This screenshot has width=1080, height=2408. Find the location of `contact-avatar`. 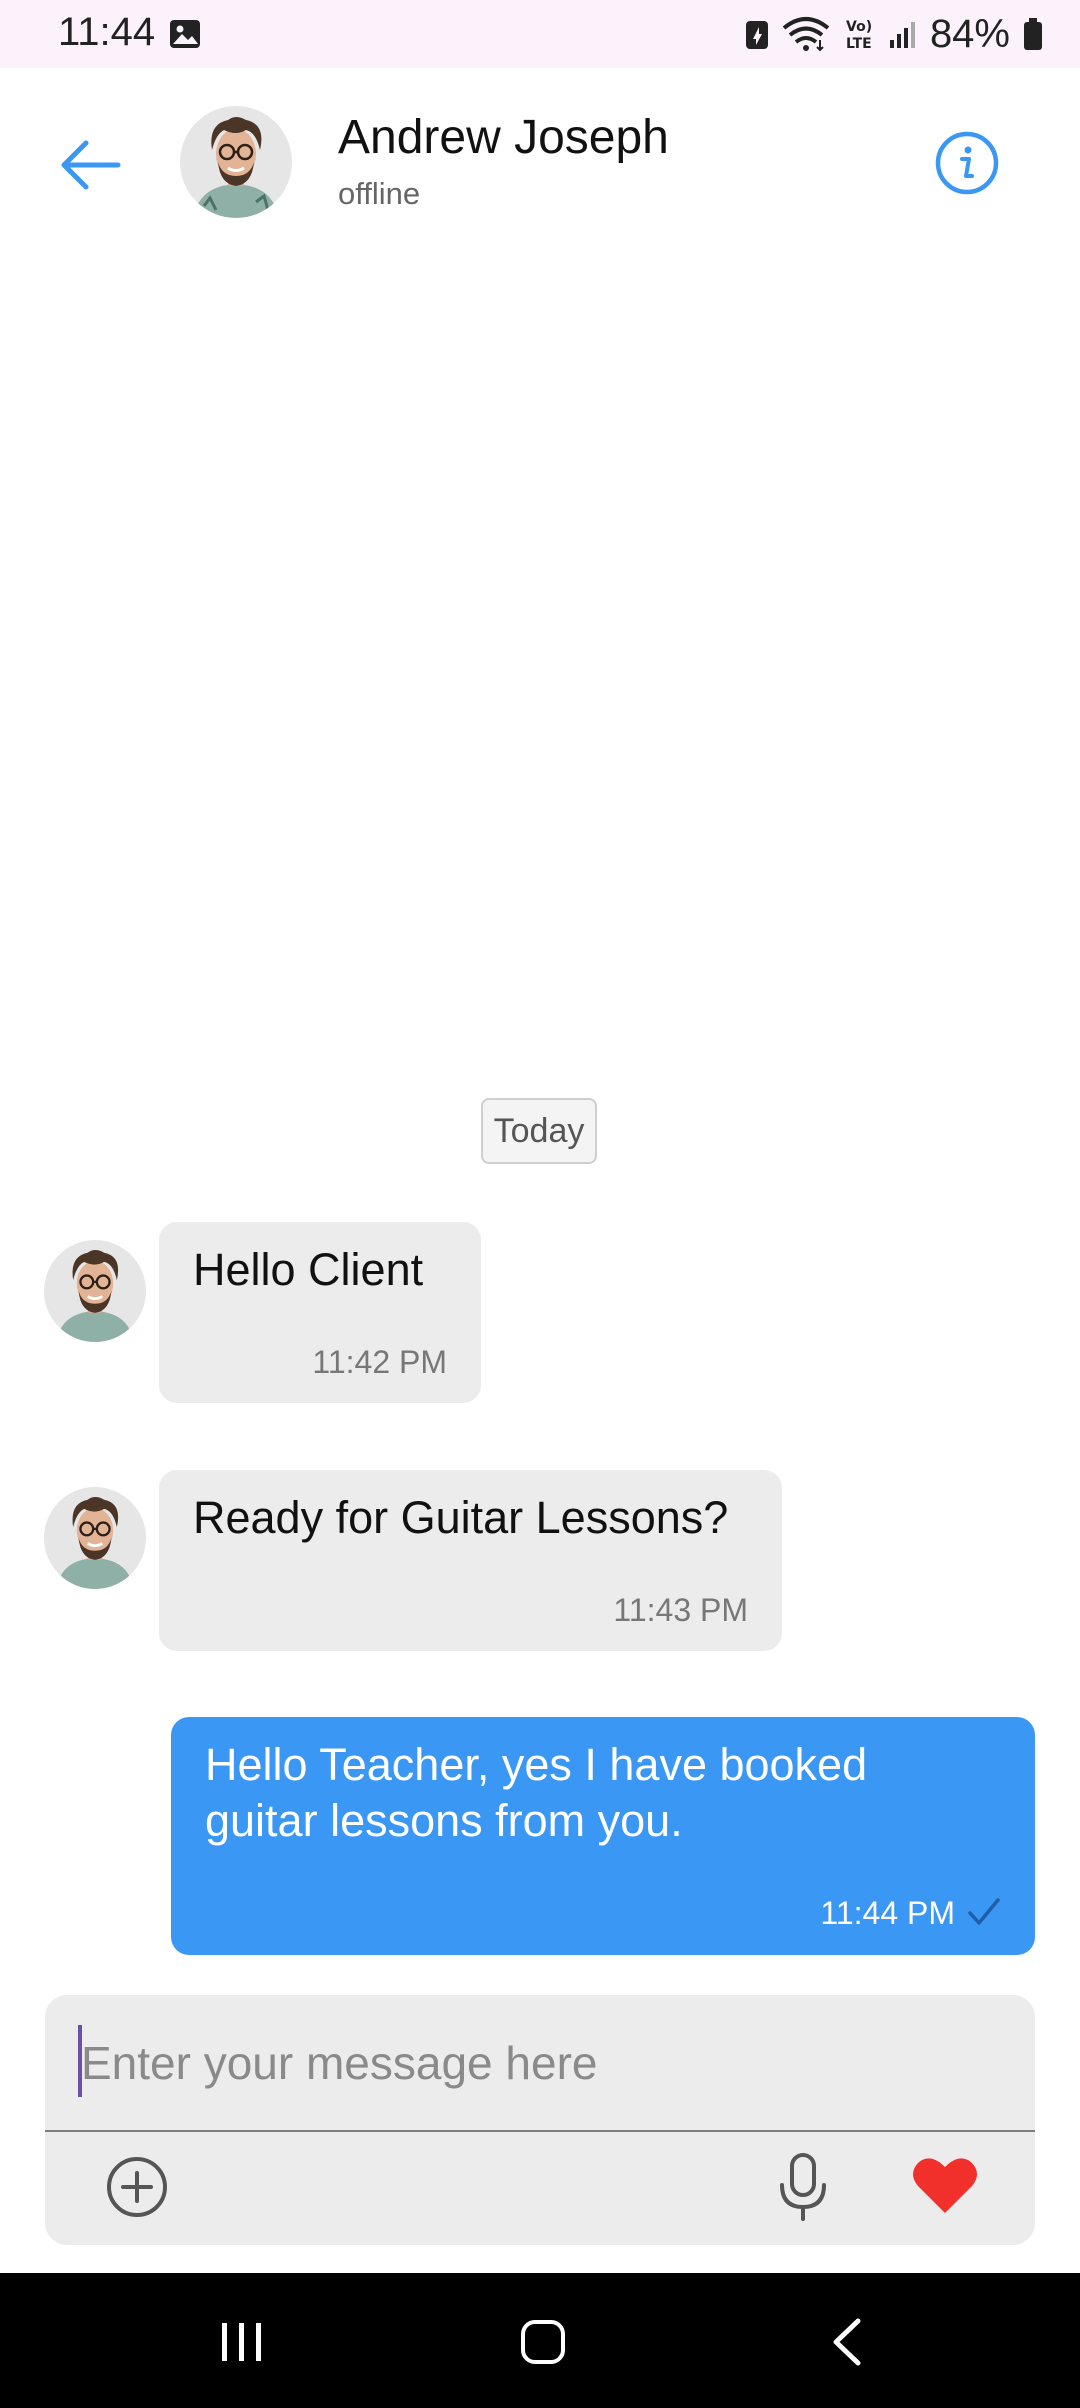

contact-avatar is located at coordinates (236, 162).